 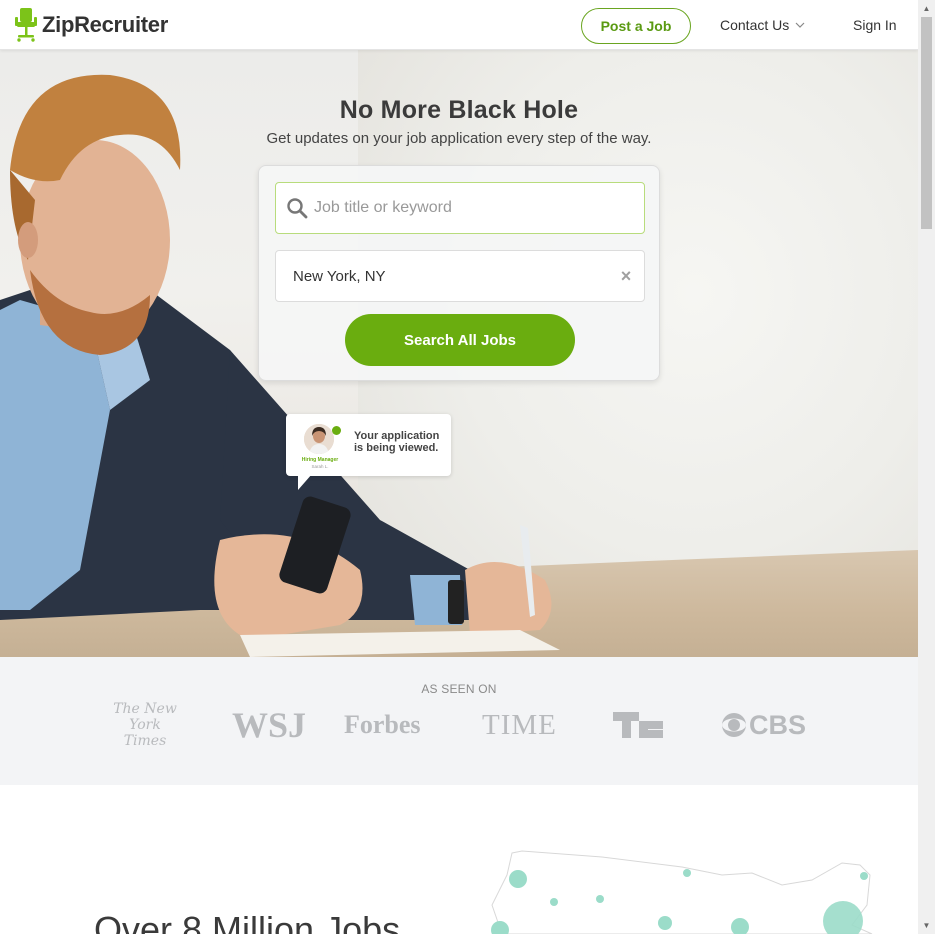 What do you see at coordinates (778, 724) in the screenshot?
I see `cbs-wordmark: CBS` at bounding box center [778, 724].